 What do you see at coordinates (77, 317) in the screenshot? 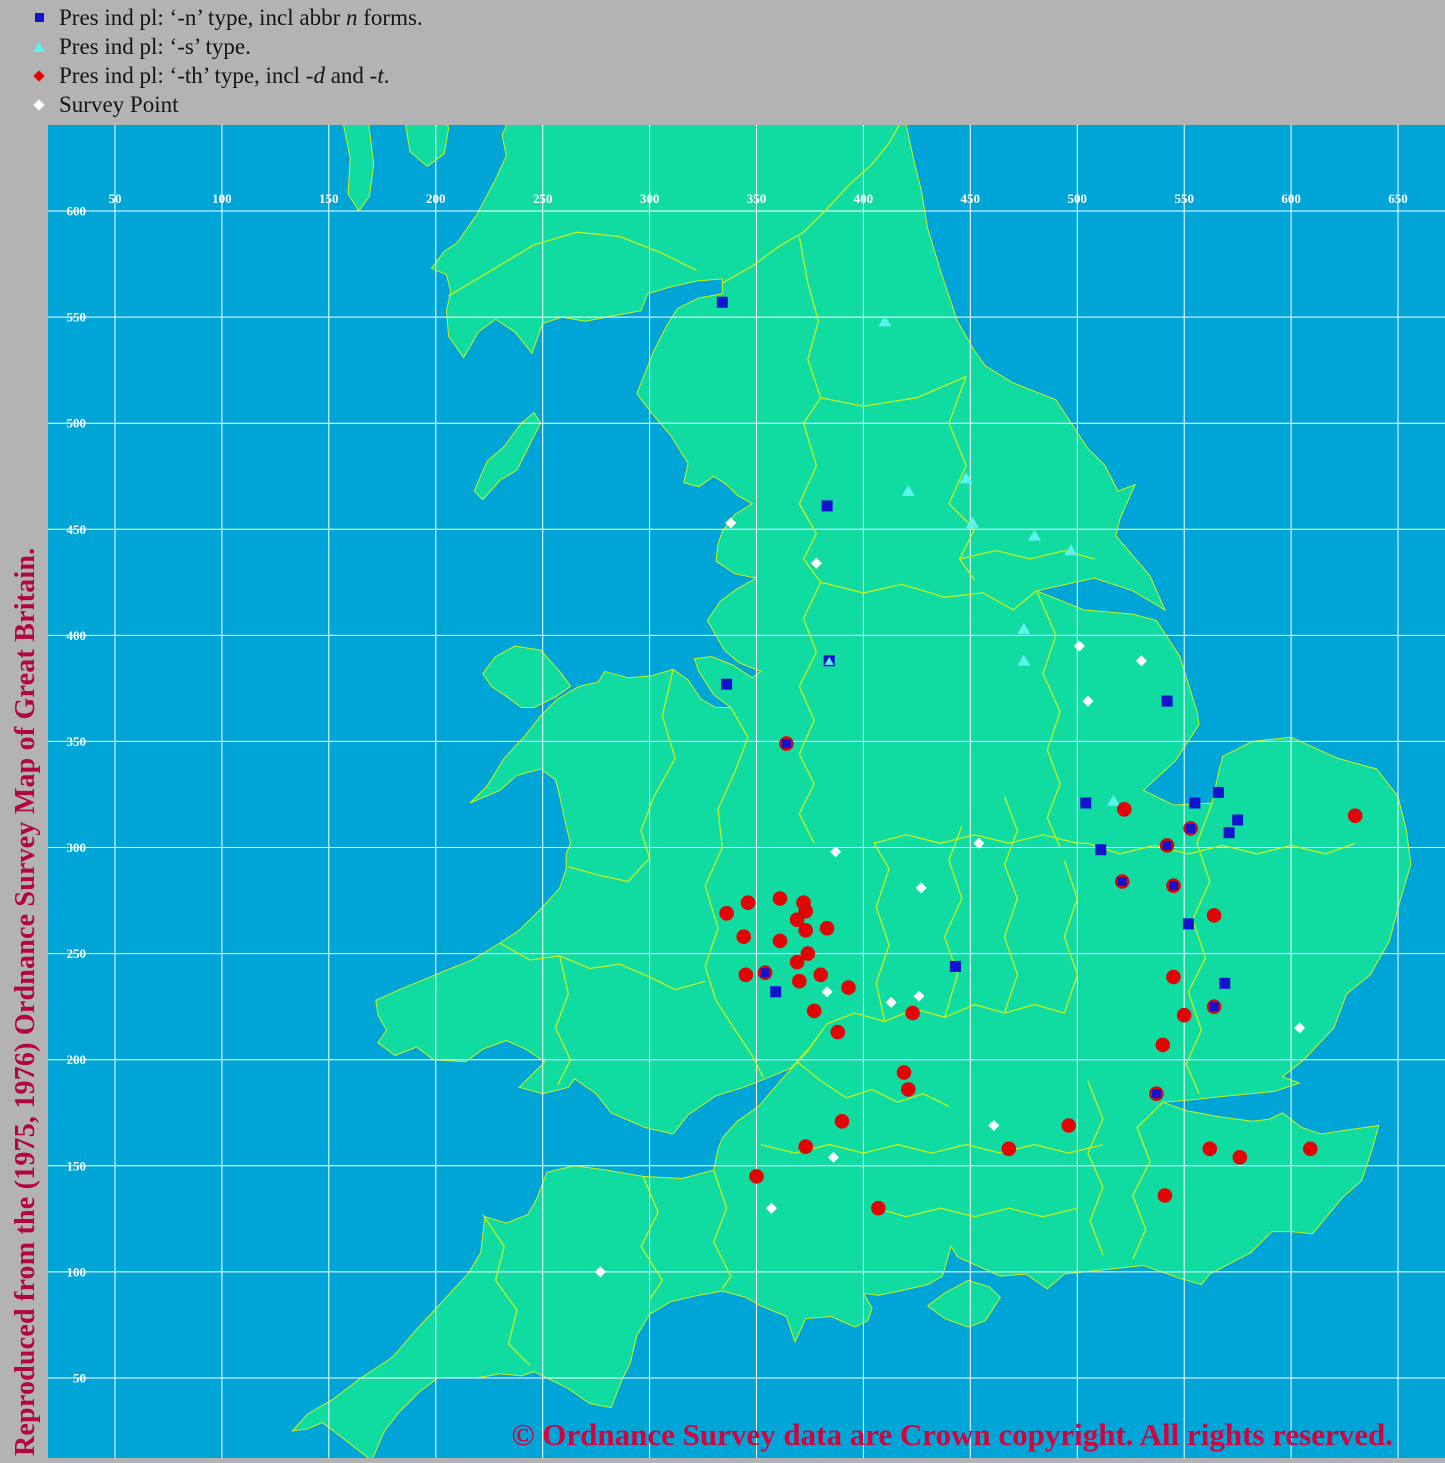
I see `y-tick-label: 550` at bounding box center [77, 317].